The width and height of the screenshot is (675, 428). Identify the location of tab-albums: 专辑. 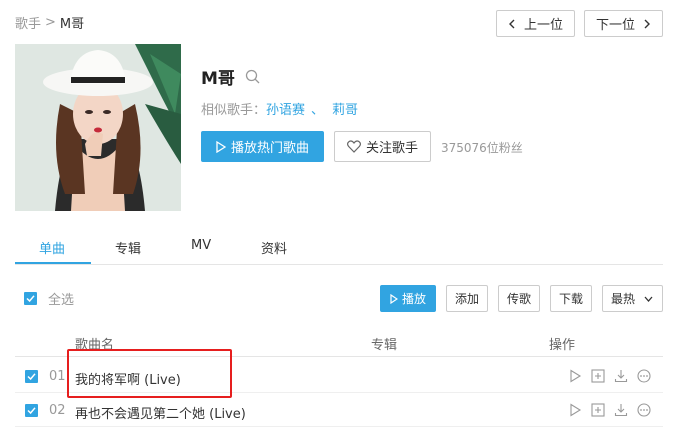
(128, 247).